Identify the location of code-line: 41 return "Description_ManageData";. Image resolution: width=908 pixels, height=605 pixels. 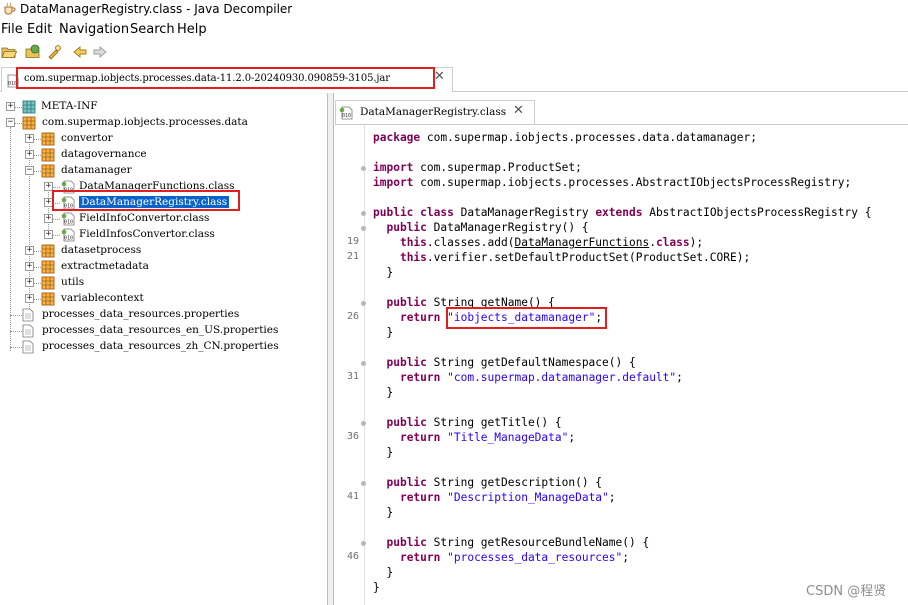
(621, 498).